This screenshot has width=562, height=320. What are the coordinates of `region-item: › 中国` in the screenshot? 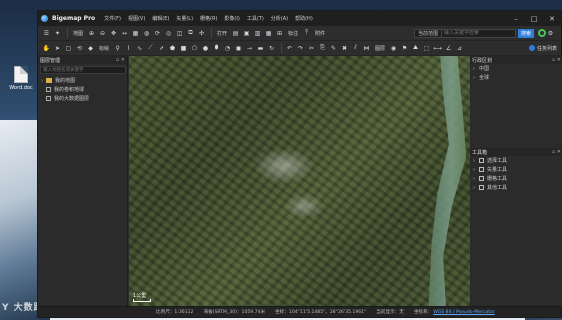 It's located at (516, 68).